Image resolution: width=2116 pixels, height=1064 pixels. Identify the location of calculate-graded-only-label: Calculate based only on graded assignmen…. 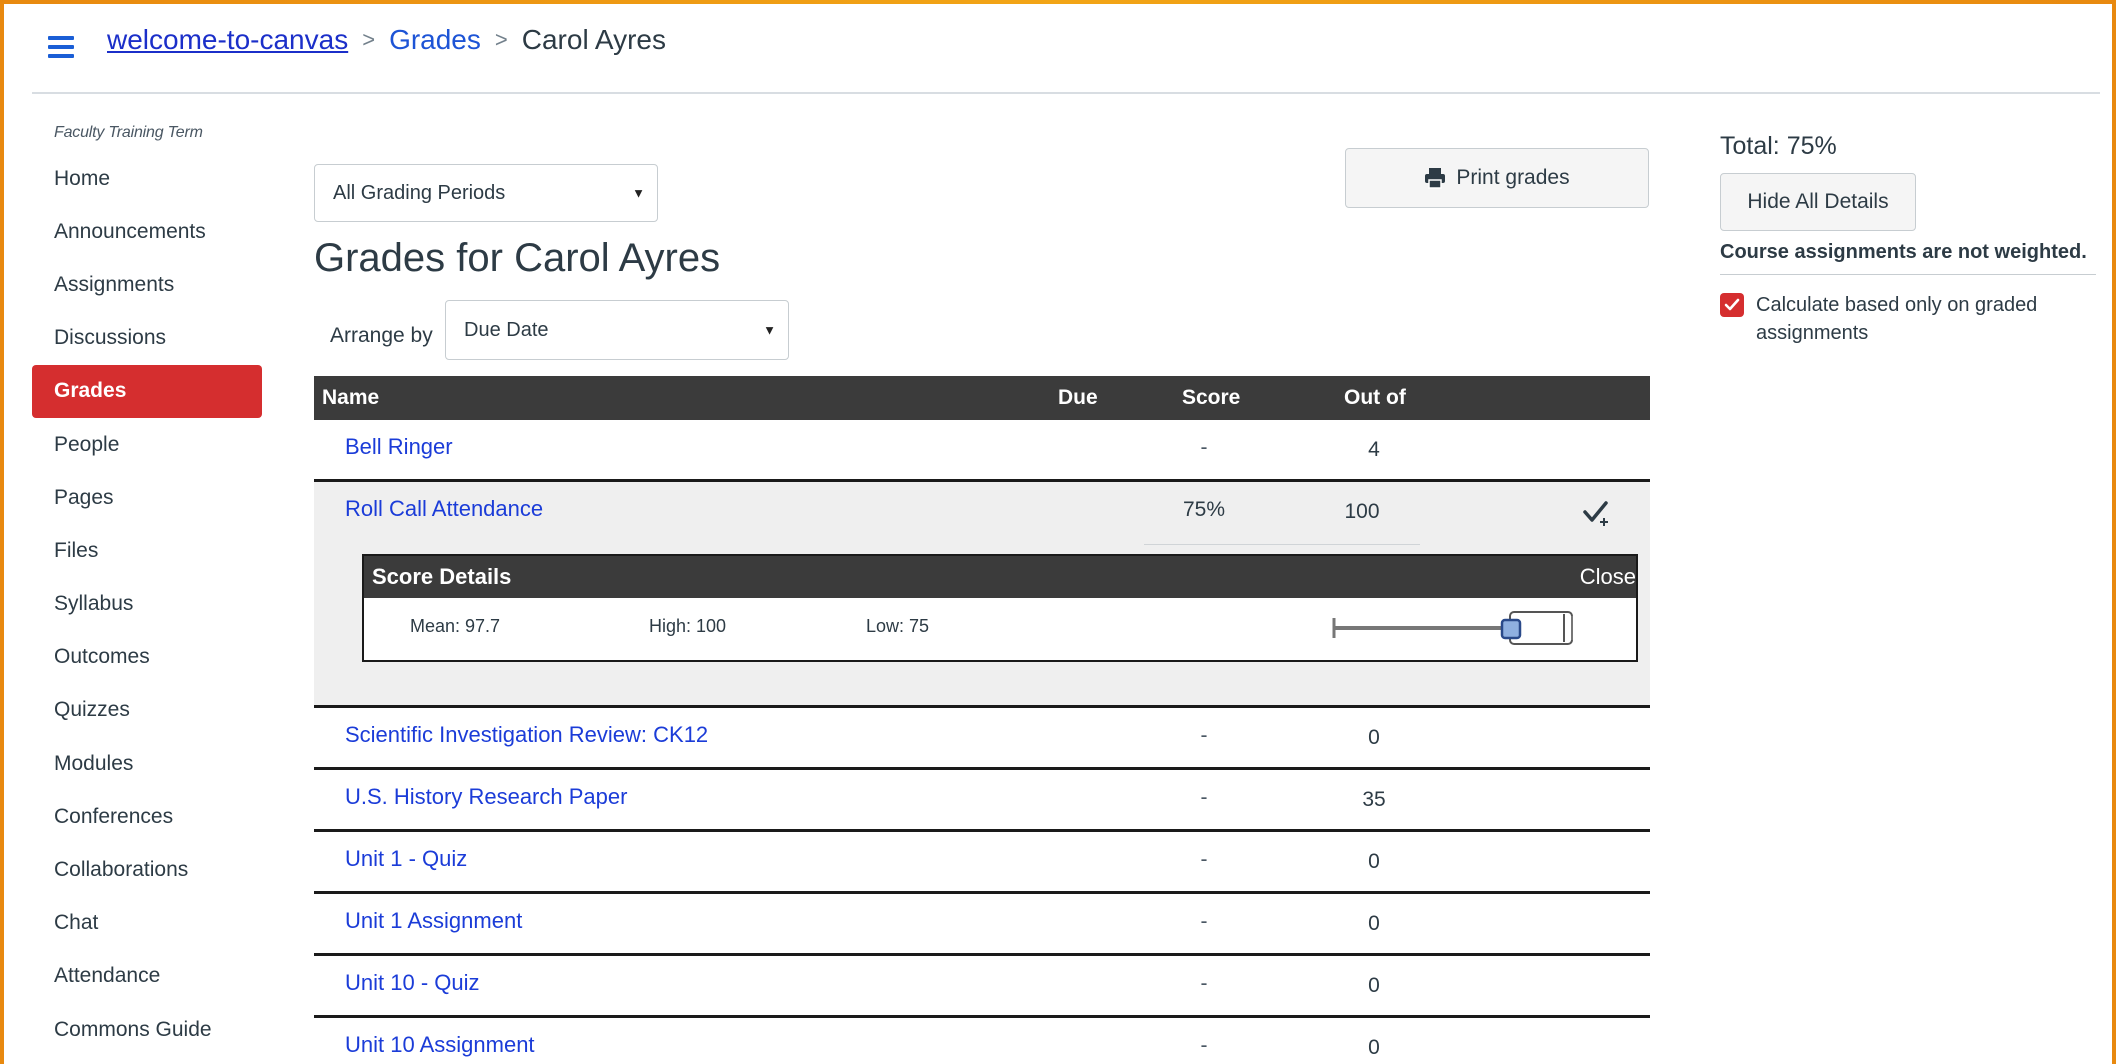
(1916, 319).